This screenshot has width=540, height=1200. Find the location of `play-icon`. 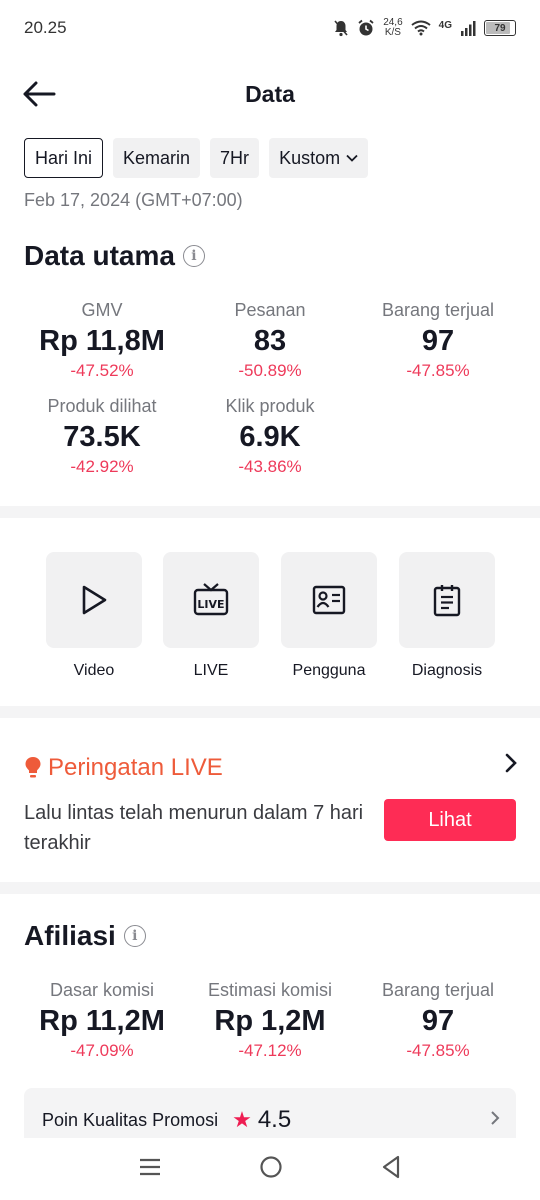

play-icon is located at coordinates (94, 600).